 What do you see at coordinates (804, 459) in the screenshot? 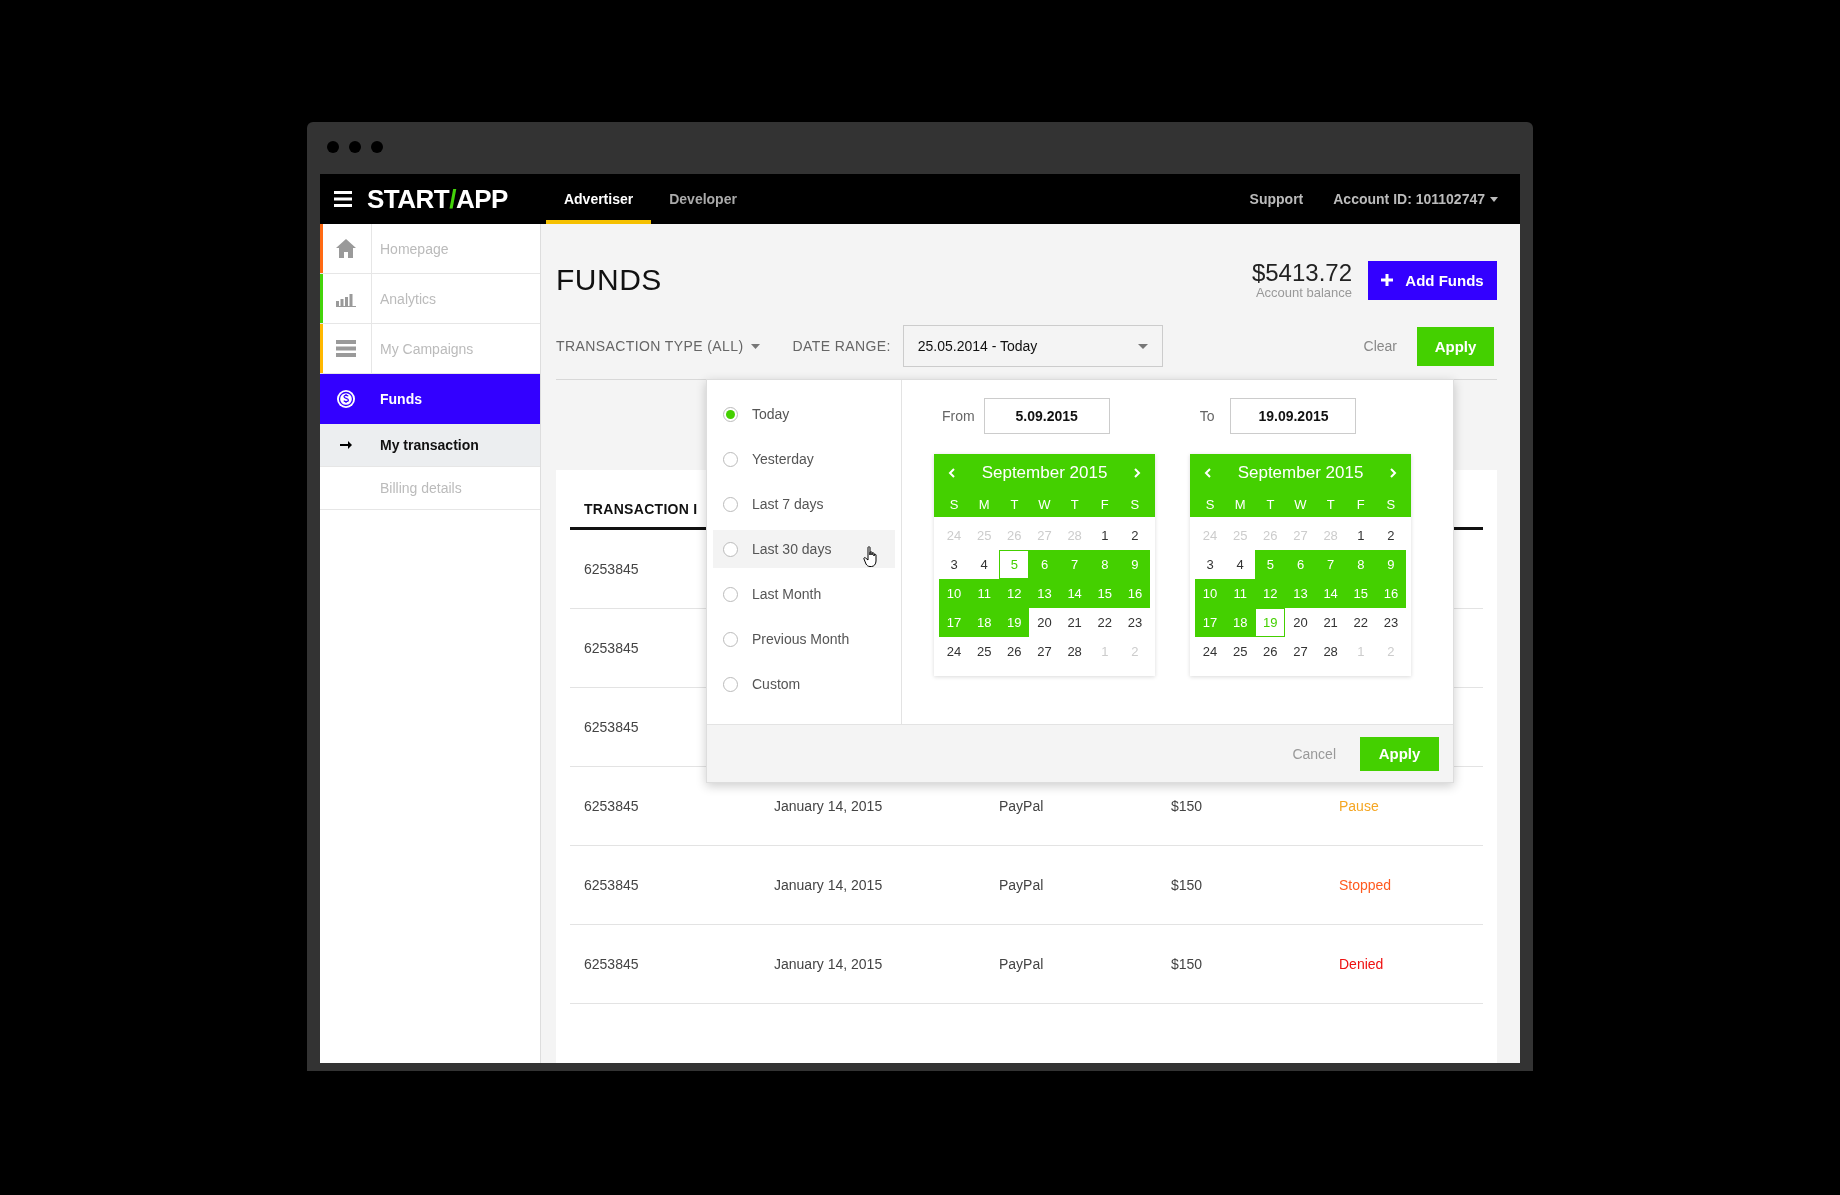
I see `preset-option: Yesterday` at bounding box center [804, 459].